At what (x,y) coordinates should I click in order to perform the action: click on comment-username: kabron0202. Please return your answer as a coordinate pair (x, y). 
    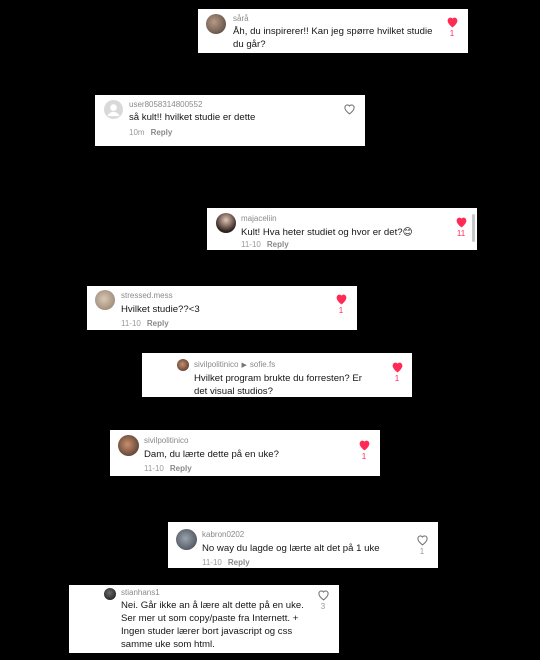
    Looking at the image, I should click on (223, 534).